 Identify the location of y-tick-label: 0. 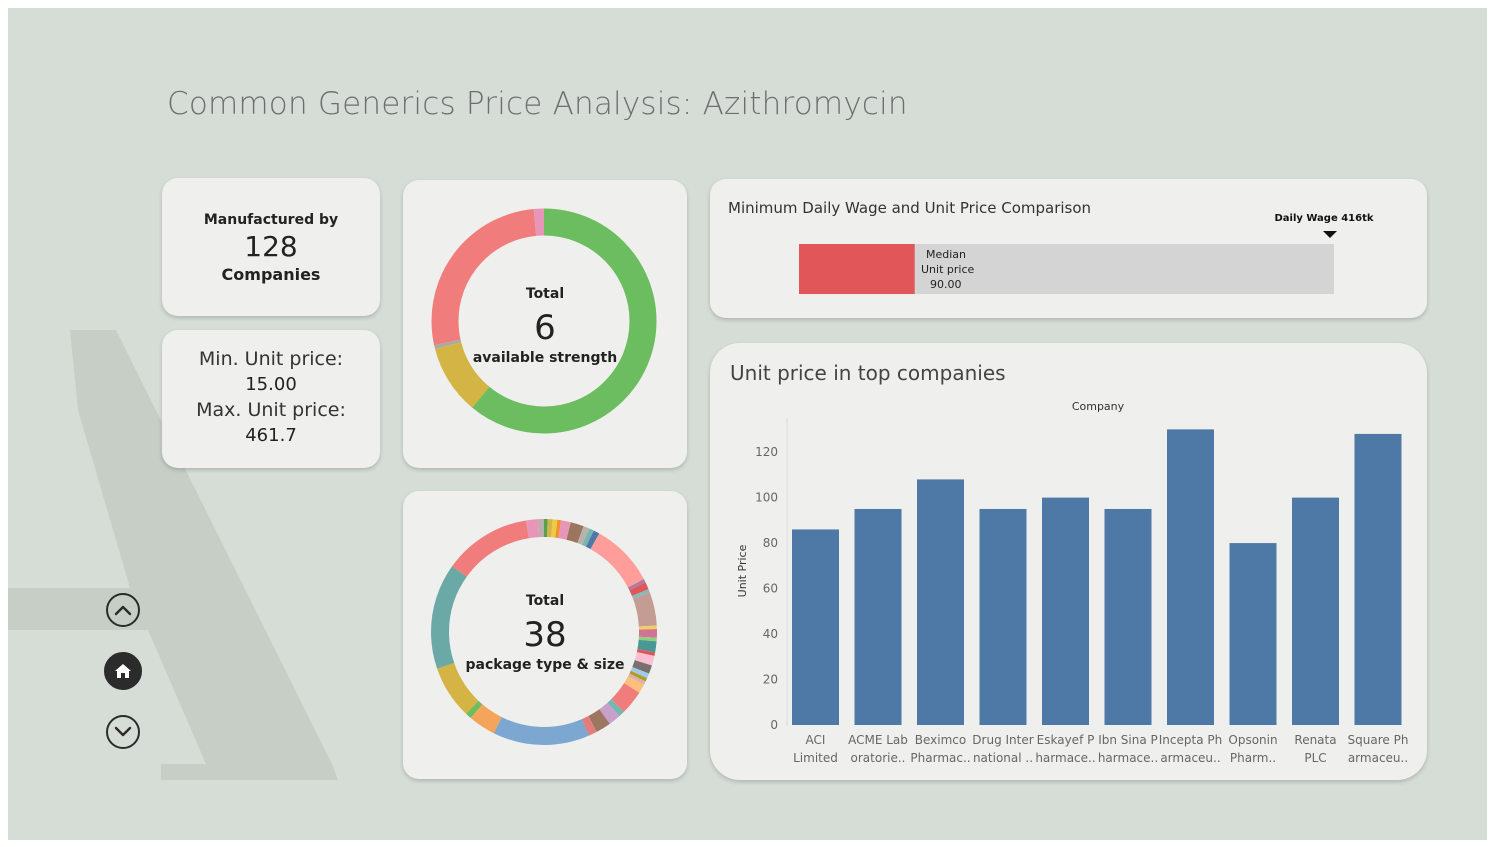
(774, 725).